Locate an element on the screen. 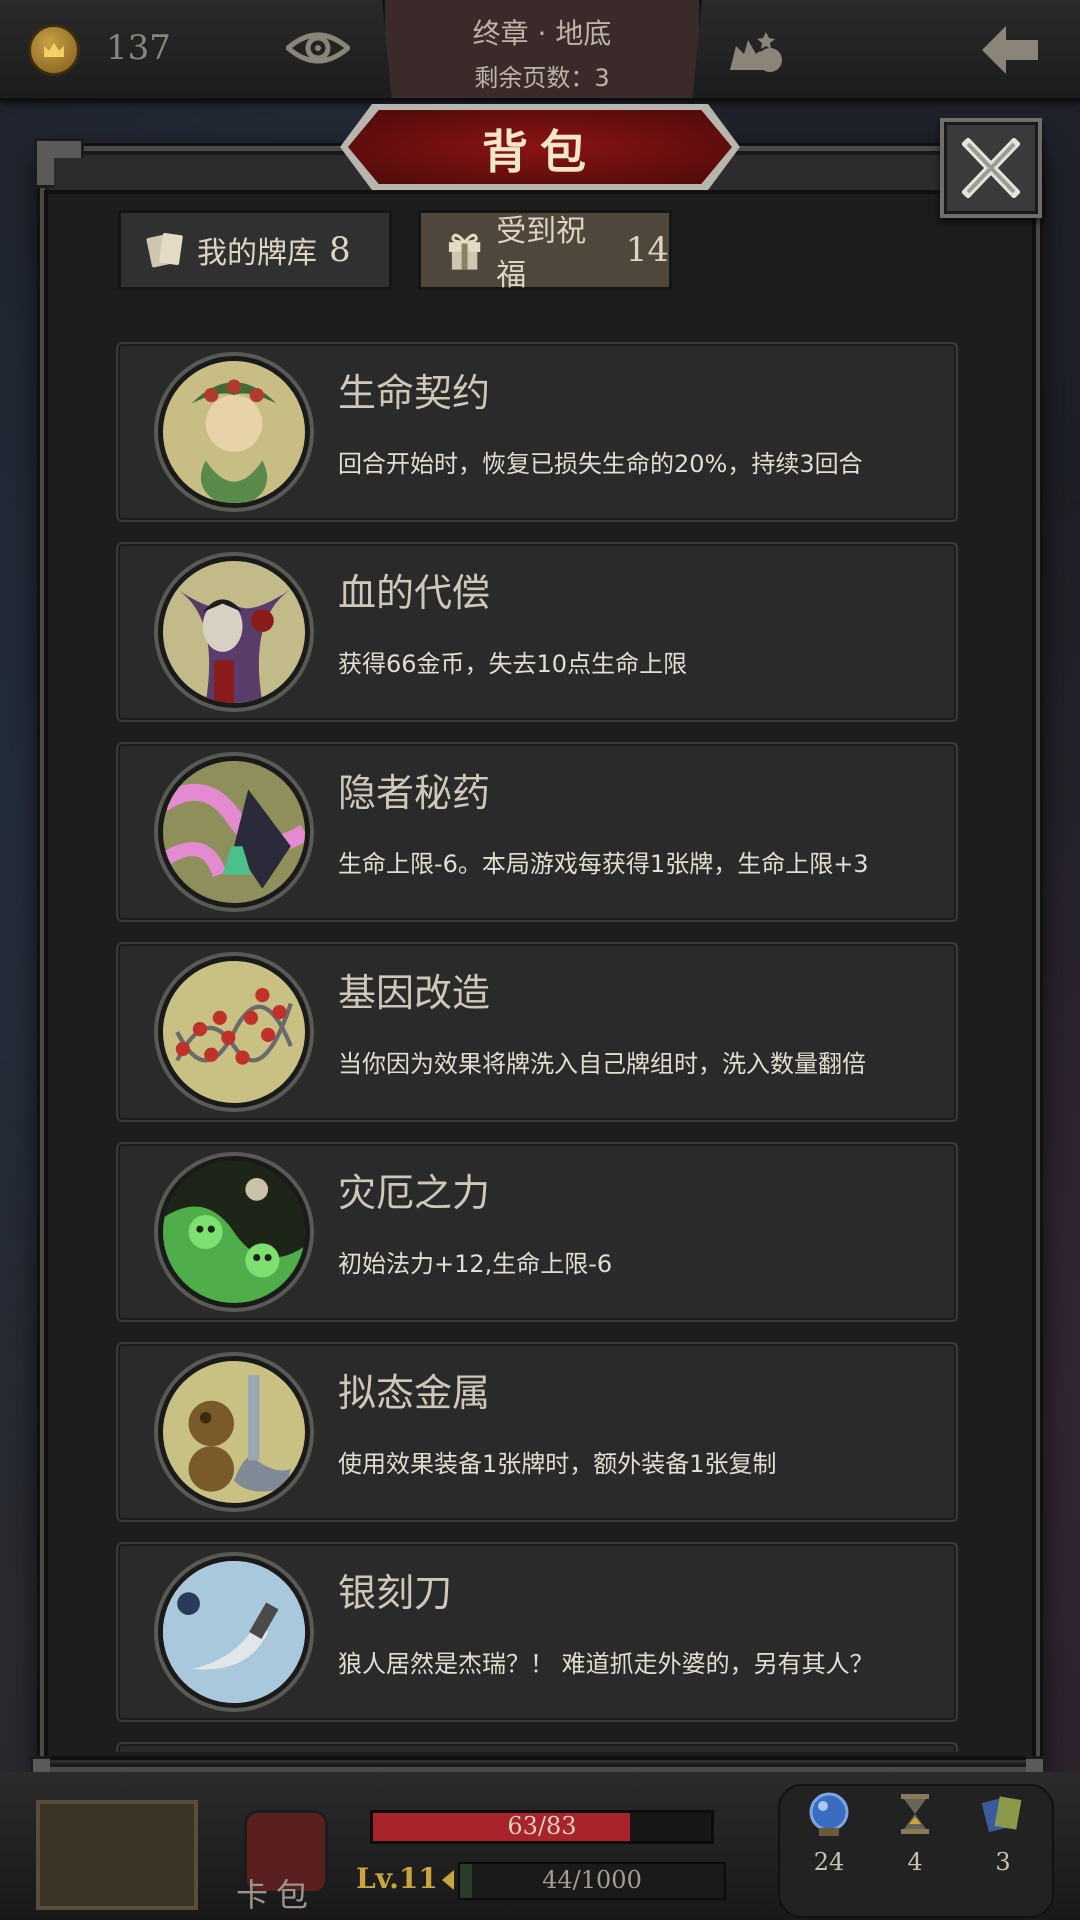 This screenshot has height=1920, width=1080. close-icon is located at coordinates (991, 168).